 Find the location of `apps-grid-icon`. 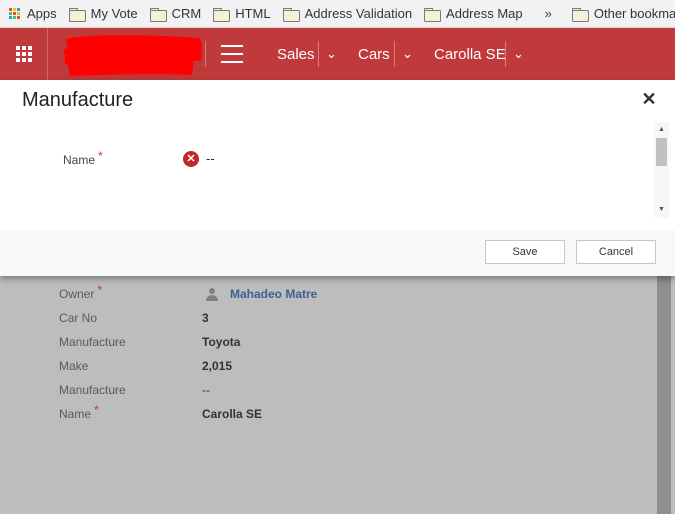

apps-grid-icon is located at coordinates (14, 13).